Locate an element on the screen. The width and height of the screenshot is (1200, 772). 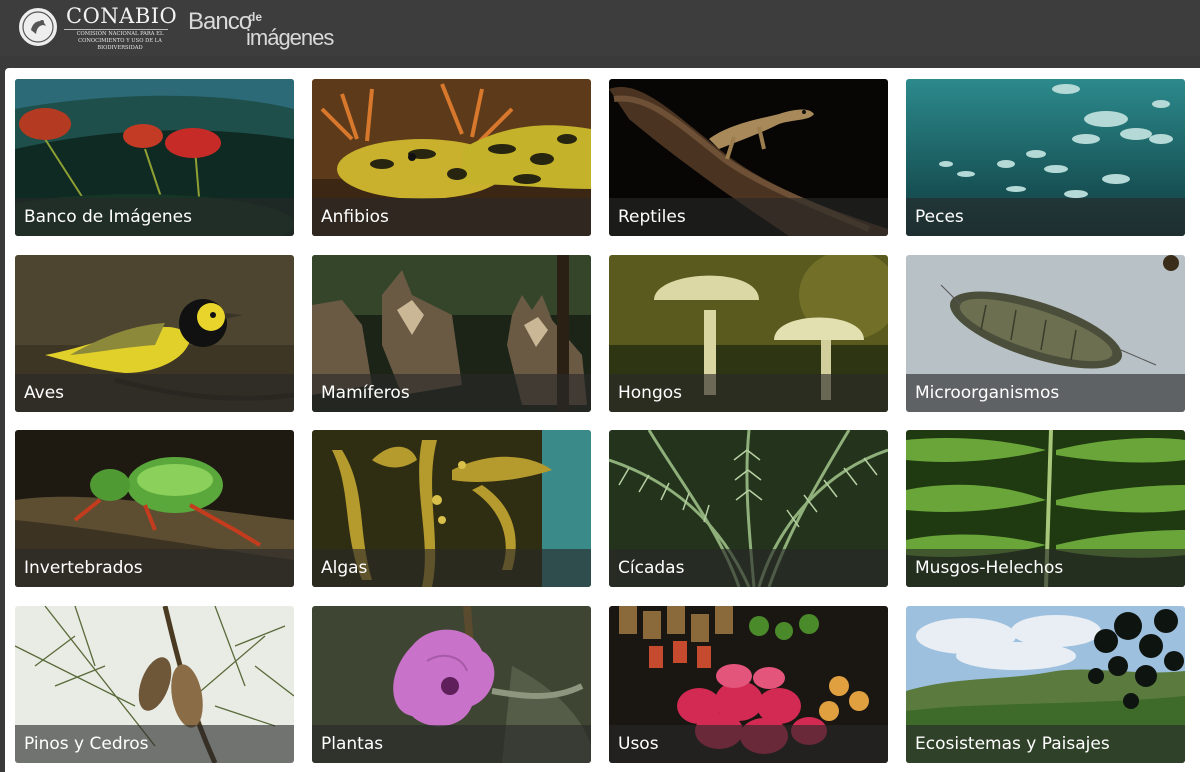
tile-label: Banco de Imágenes is located at coordinates (108, 217).